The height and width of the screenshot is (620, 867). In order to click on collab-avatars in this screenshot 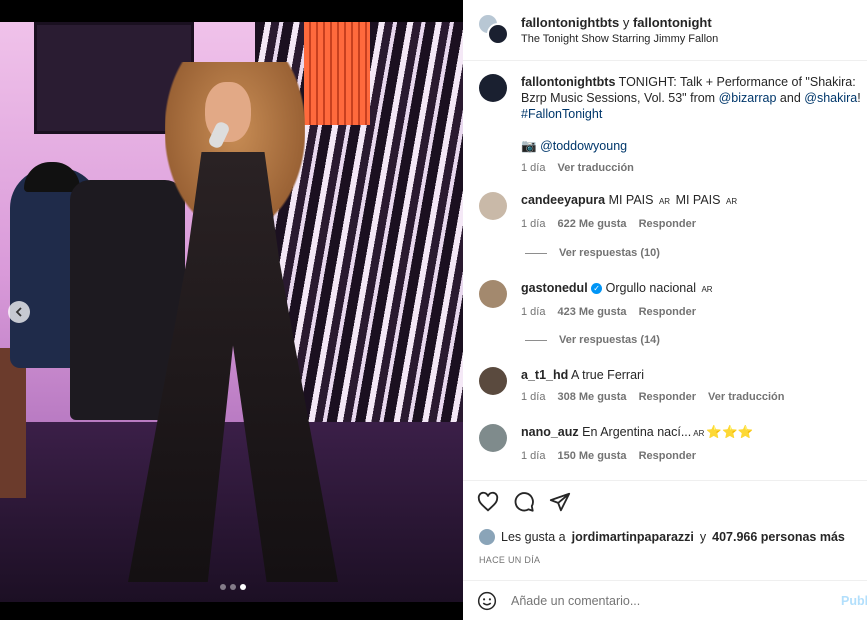, I will do `click(494, 30)`.